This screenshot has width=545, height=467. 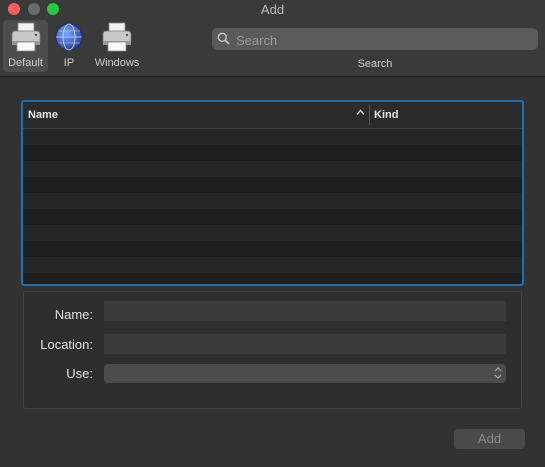 What do you see at coordinates (489, 439) in the screenshot?
I see `add-button: Add` at bounding box center [489, 439].